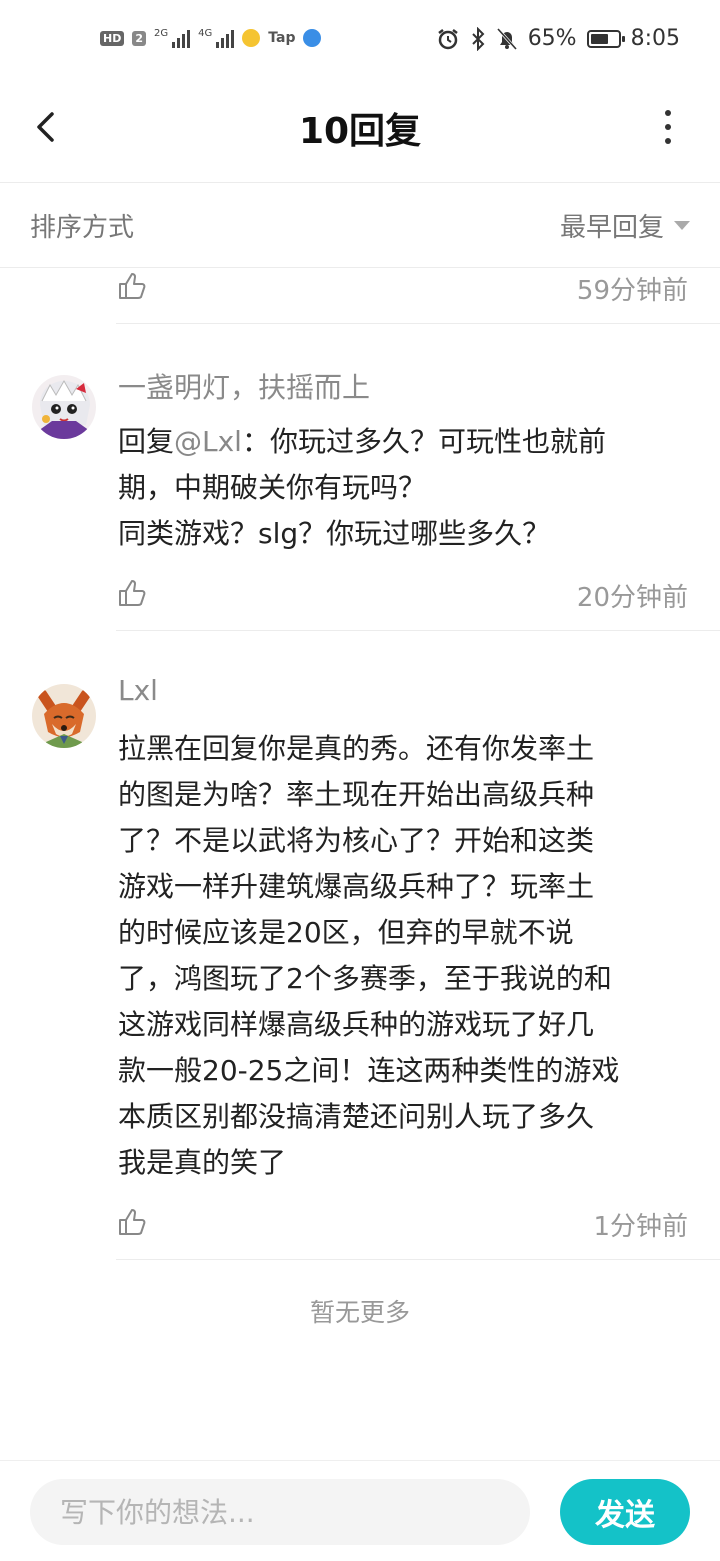 This screenshot has height=1561, width=720. I want to click on page-title: 10回复, so click(360, 131).